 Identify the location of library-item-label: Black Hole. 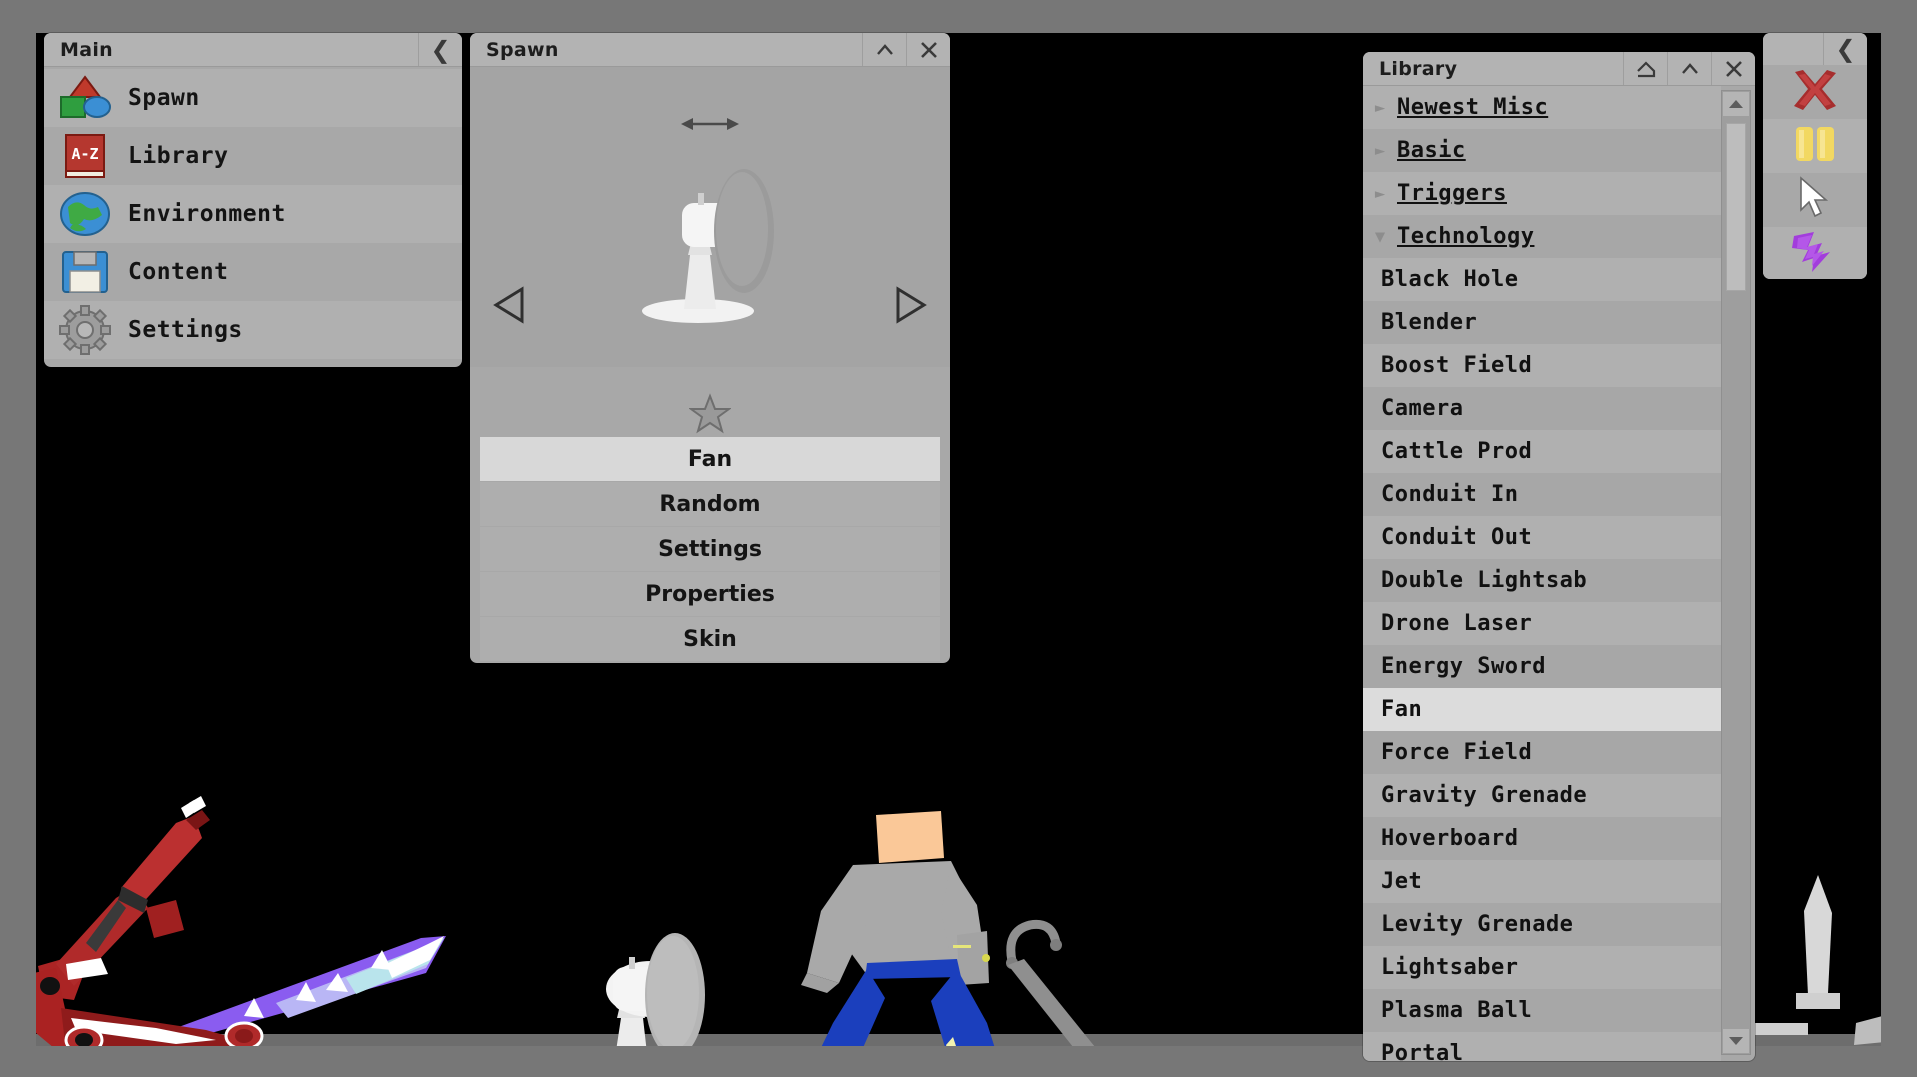
(1450, 279).